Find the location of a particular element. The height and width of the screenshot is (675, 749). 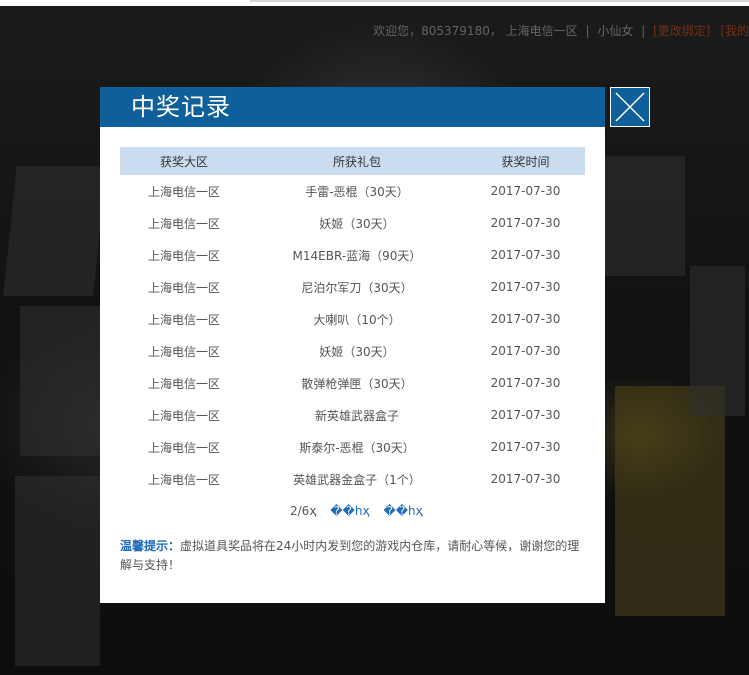

table-row: 上海电信一区 散弹枪弹匣（30天） 2017-07-30 is located at coordinates (352, 383).